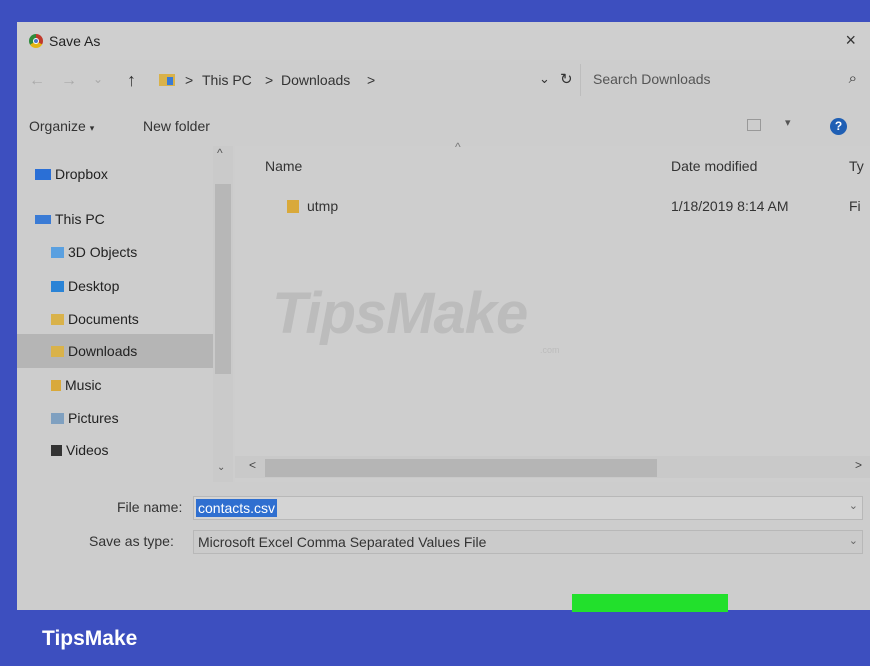 The image size is (870, 666). What do you see at coordinates (853, 540) in the screenshot?
I see `save-as-type-dropdown-icon: ⌄` at bounding box center [853, 540].